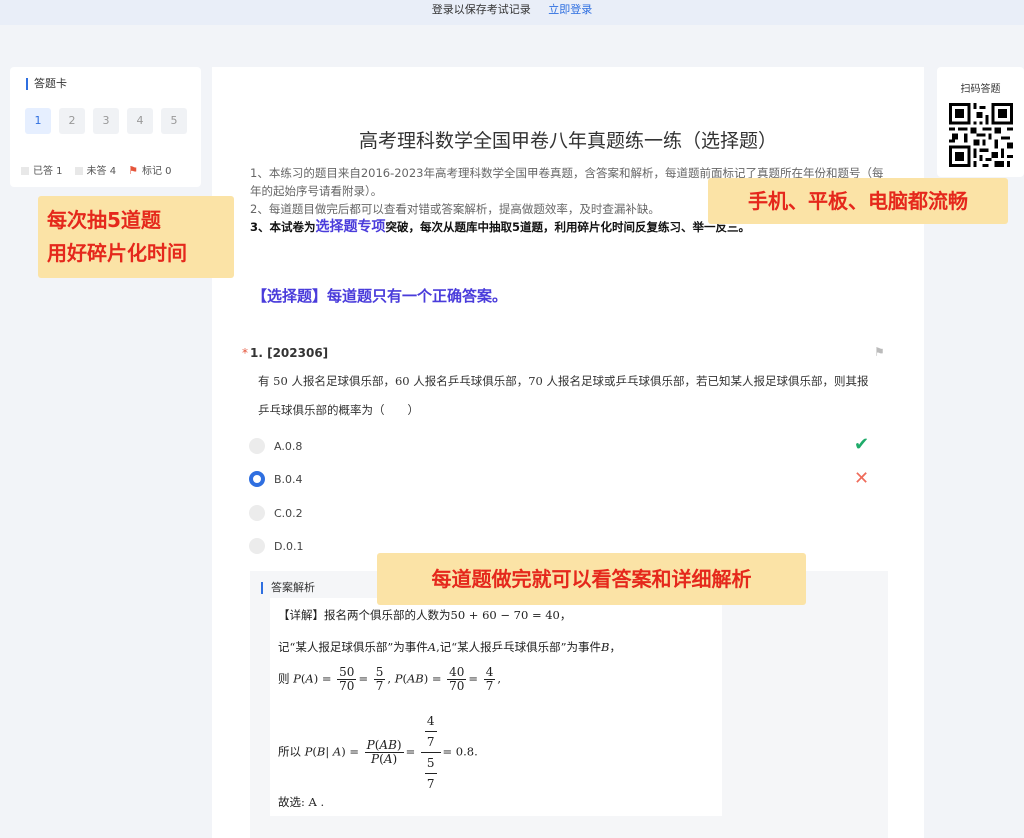 Image resolution: width=1024 pixels, height=838 pixels. I want to click on legend-answered: 已答 1, so click(42, 169).